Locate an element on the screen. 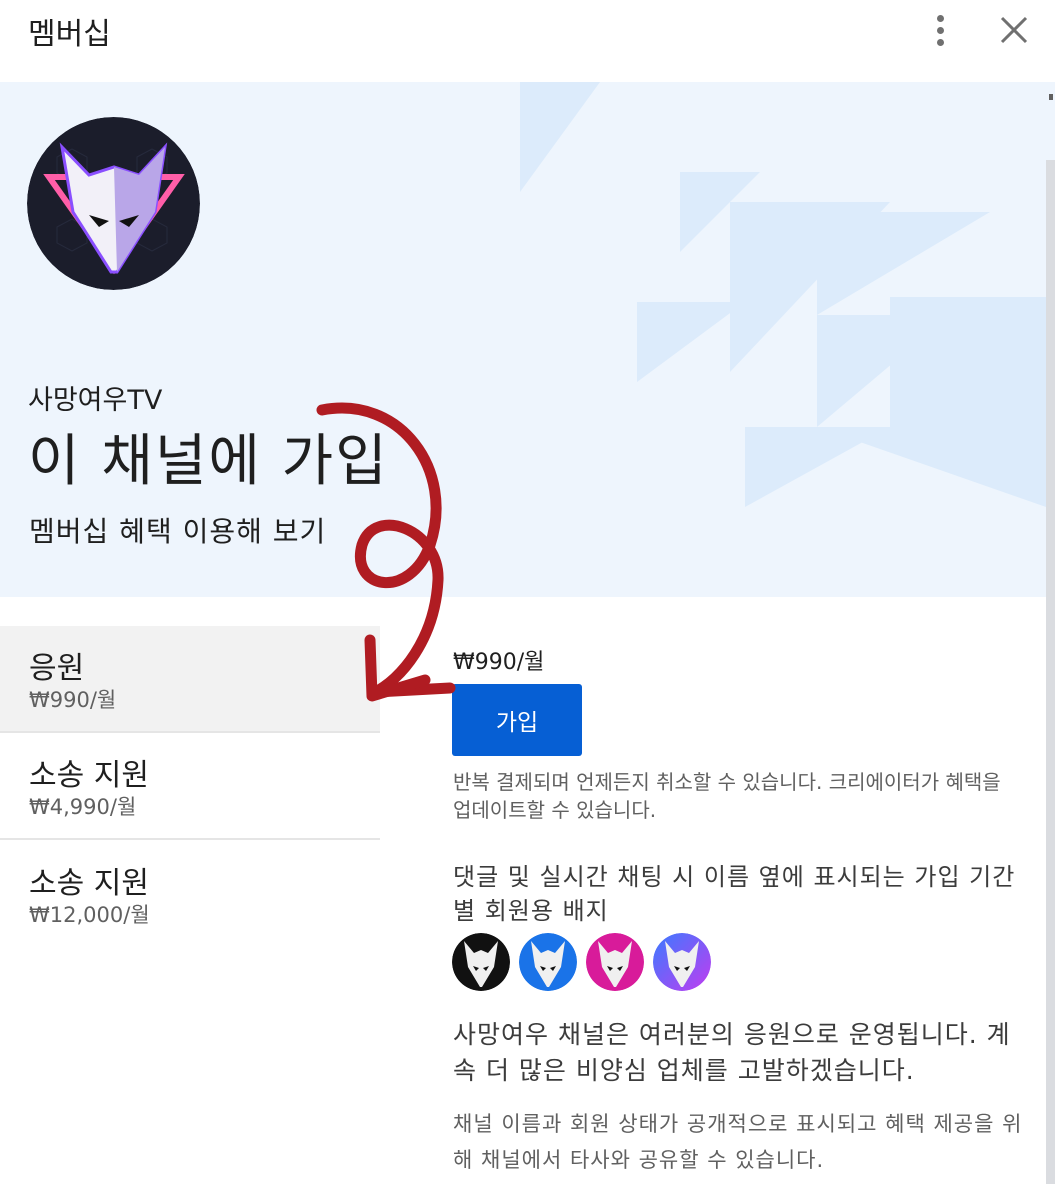 The height and width of the screenshot is (1184, 1055). close-icon is located at coordinates (1014, 30).